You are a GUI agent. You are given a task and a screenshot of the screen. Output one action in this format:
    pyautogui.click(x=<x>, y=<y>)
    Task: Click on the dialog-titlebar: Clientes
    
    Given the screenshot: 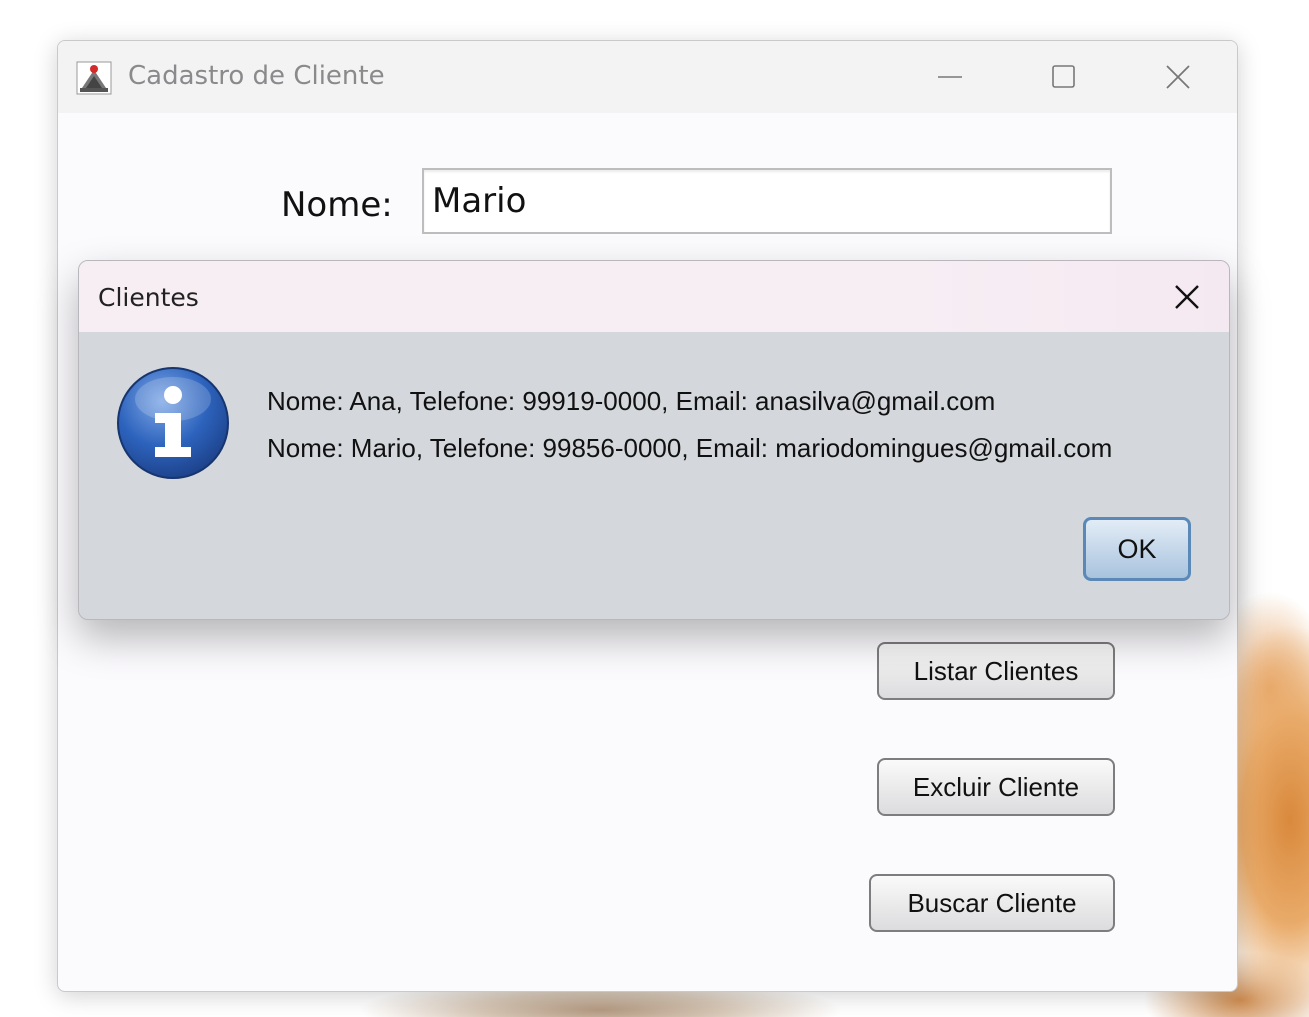 What is the action you would take?
    pyautogui.click(x=654, y=296)
    